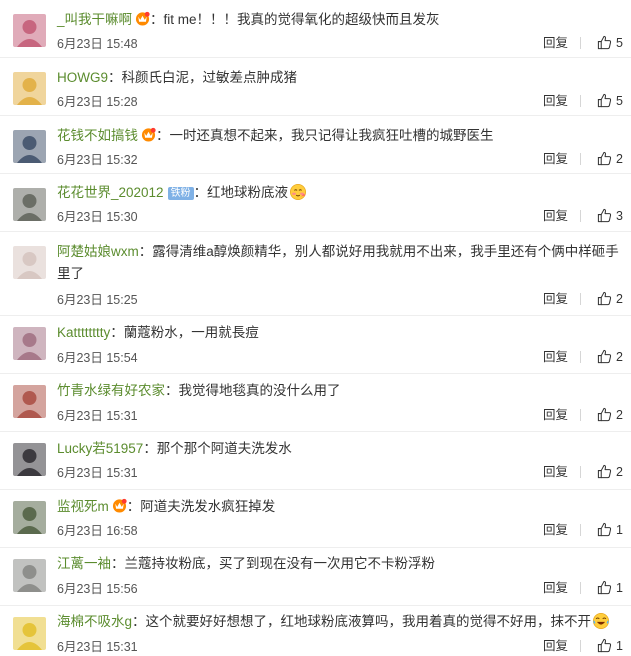 This screenshot has width=631, height=656. I want to click on comment-actions: 回复 3, so click(563, 216).